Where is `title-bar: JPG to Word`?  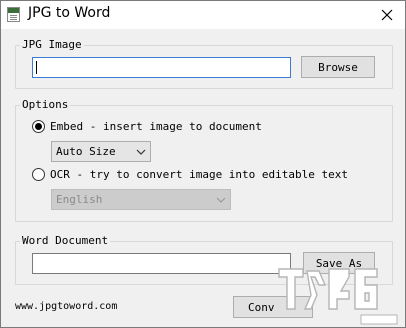 title-bar: JPG to Word is located at coordinates (203, 15).